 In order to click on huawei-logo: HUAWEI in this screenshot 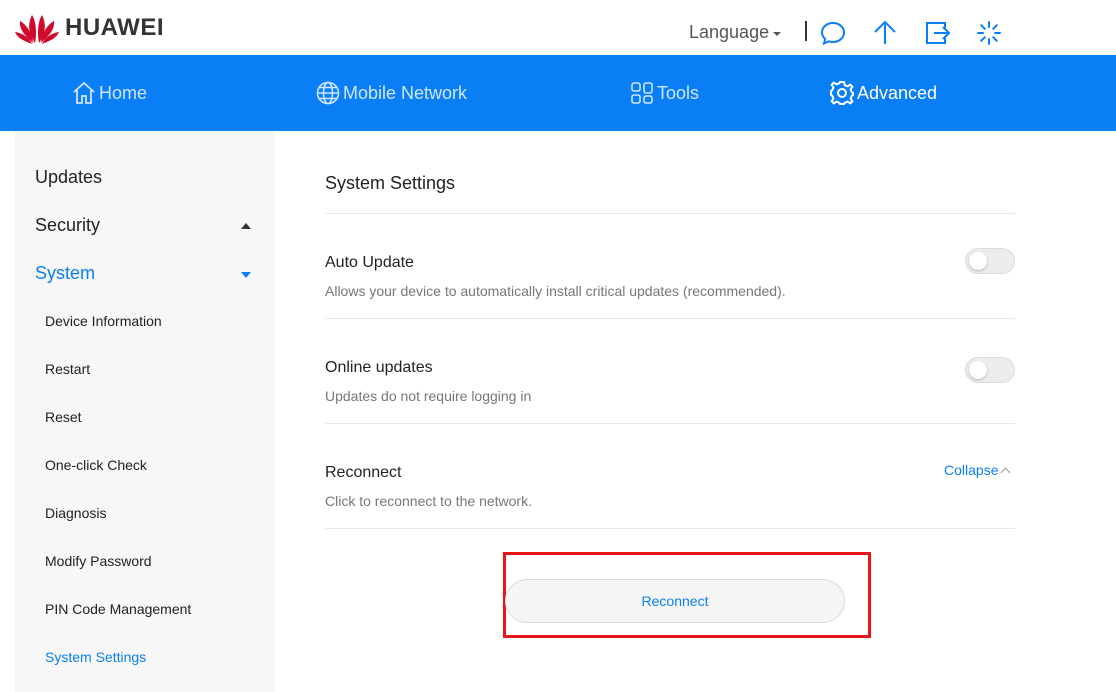, I will do `click(89, 28)`.